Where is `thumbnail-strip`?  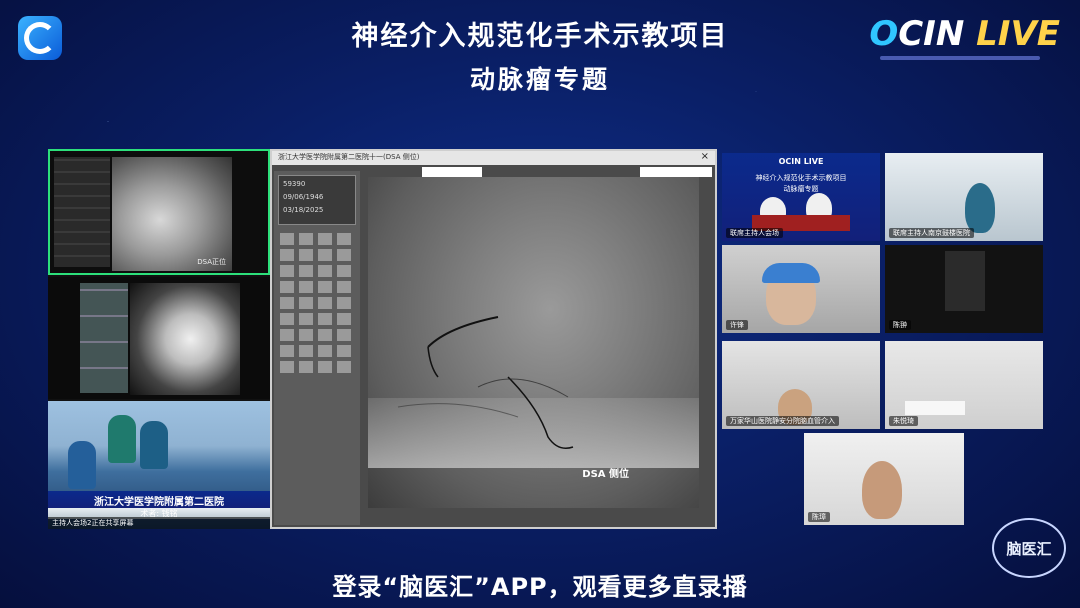
thumbnail-strip is located at coordinates (104, 338).